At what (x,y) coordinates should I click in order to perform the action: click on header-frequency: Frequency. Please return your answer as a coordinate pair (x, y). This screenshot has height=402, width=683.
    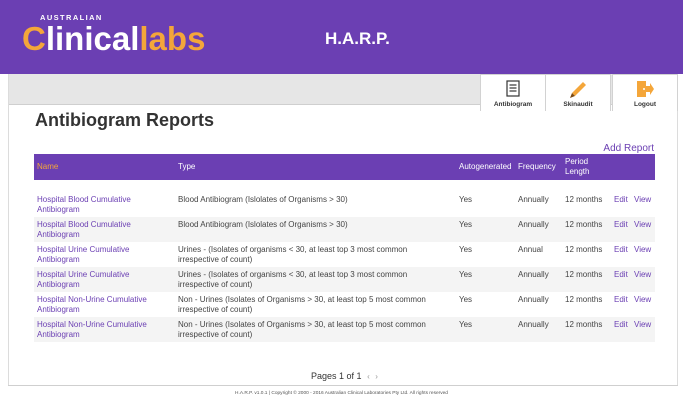
    Looking at the image, I should click on (537, 167).